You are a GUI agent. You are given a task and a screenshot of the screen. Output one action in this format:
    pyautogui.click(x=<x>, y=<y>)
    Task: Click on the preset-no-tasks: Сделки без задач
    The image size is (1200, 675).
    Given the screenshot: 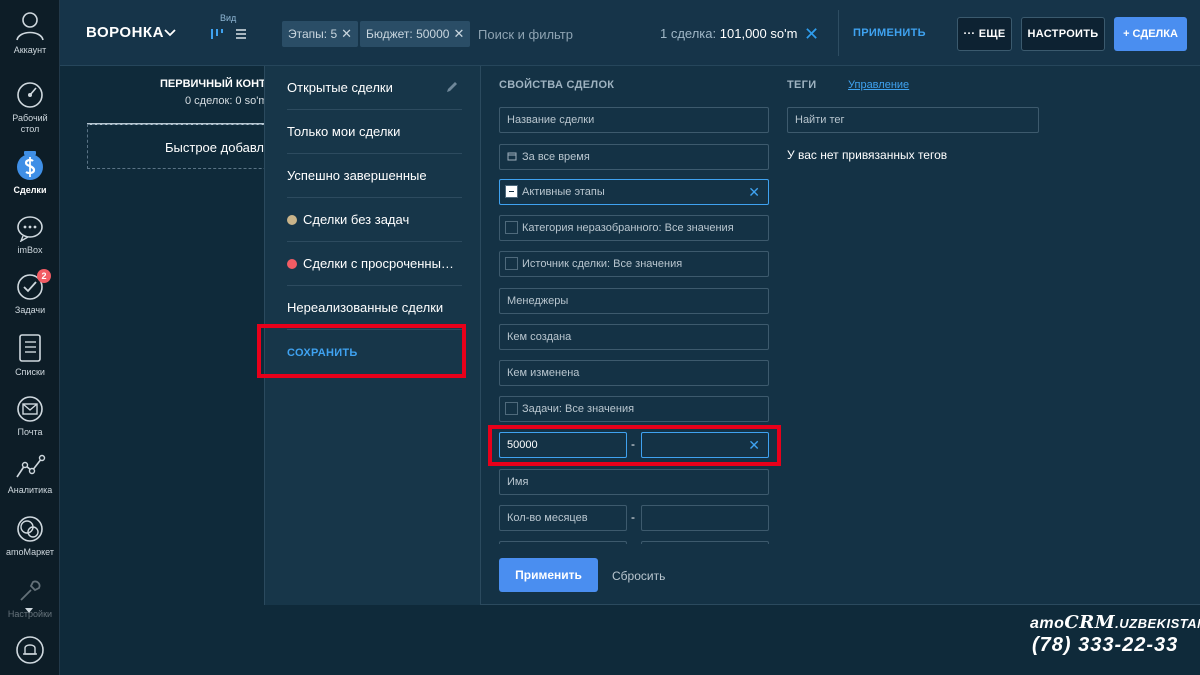 What is the action you would take?
    pyautogui.click(x=374, y=220)
    